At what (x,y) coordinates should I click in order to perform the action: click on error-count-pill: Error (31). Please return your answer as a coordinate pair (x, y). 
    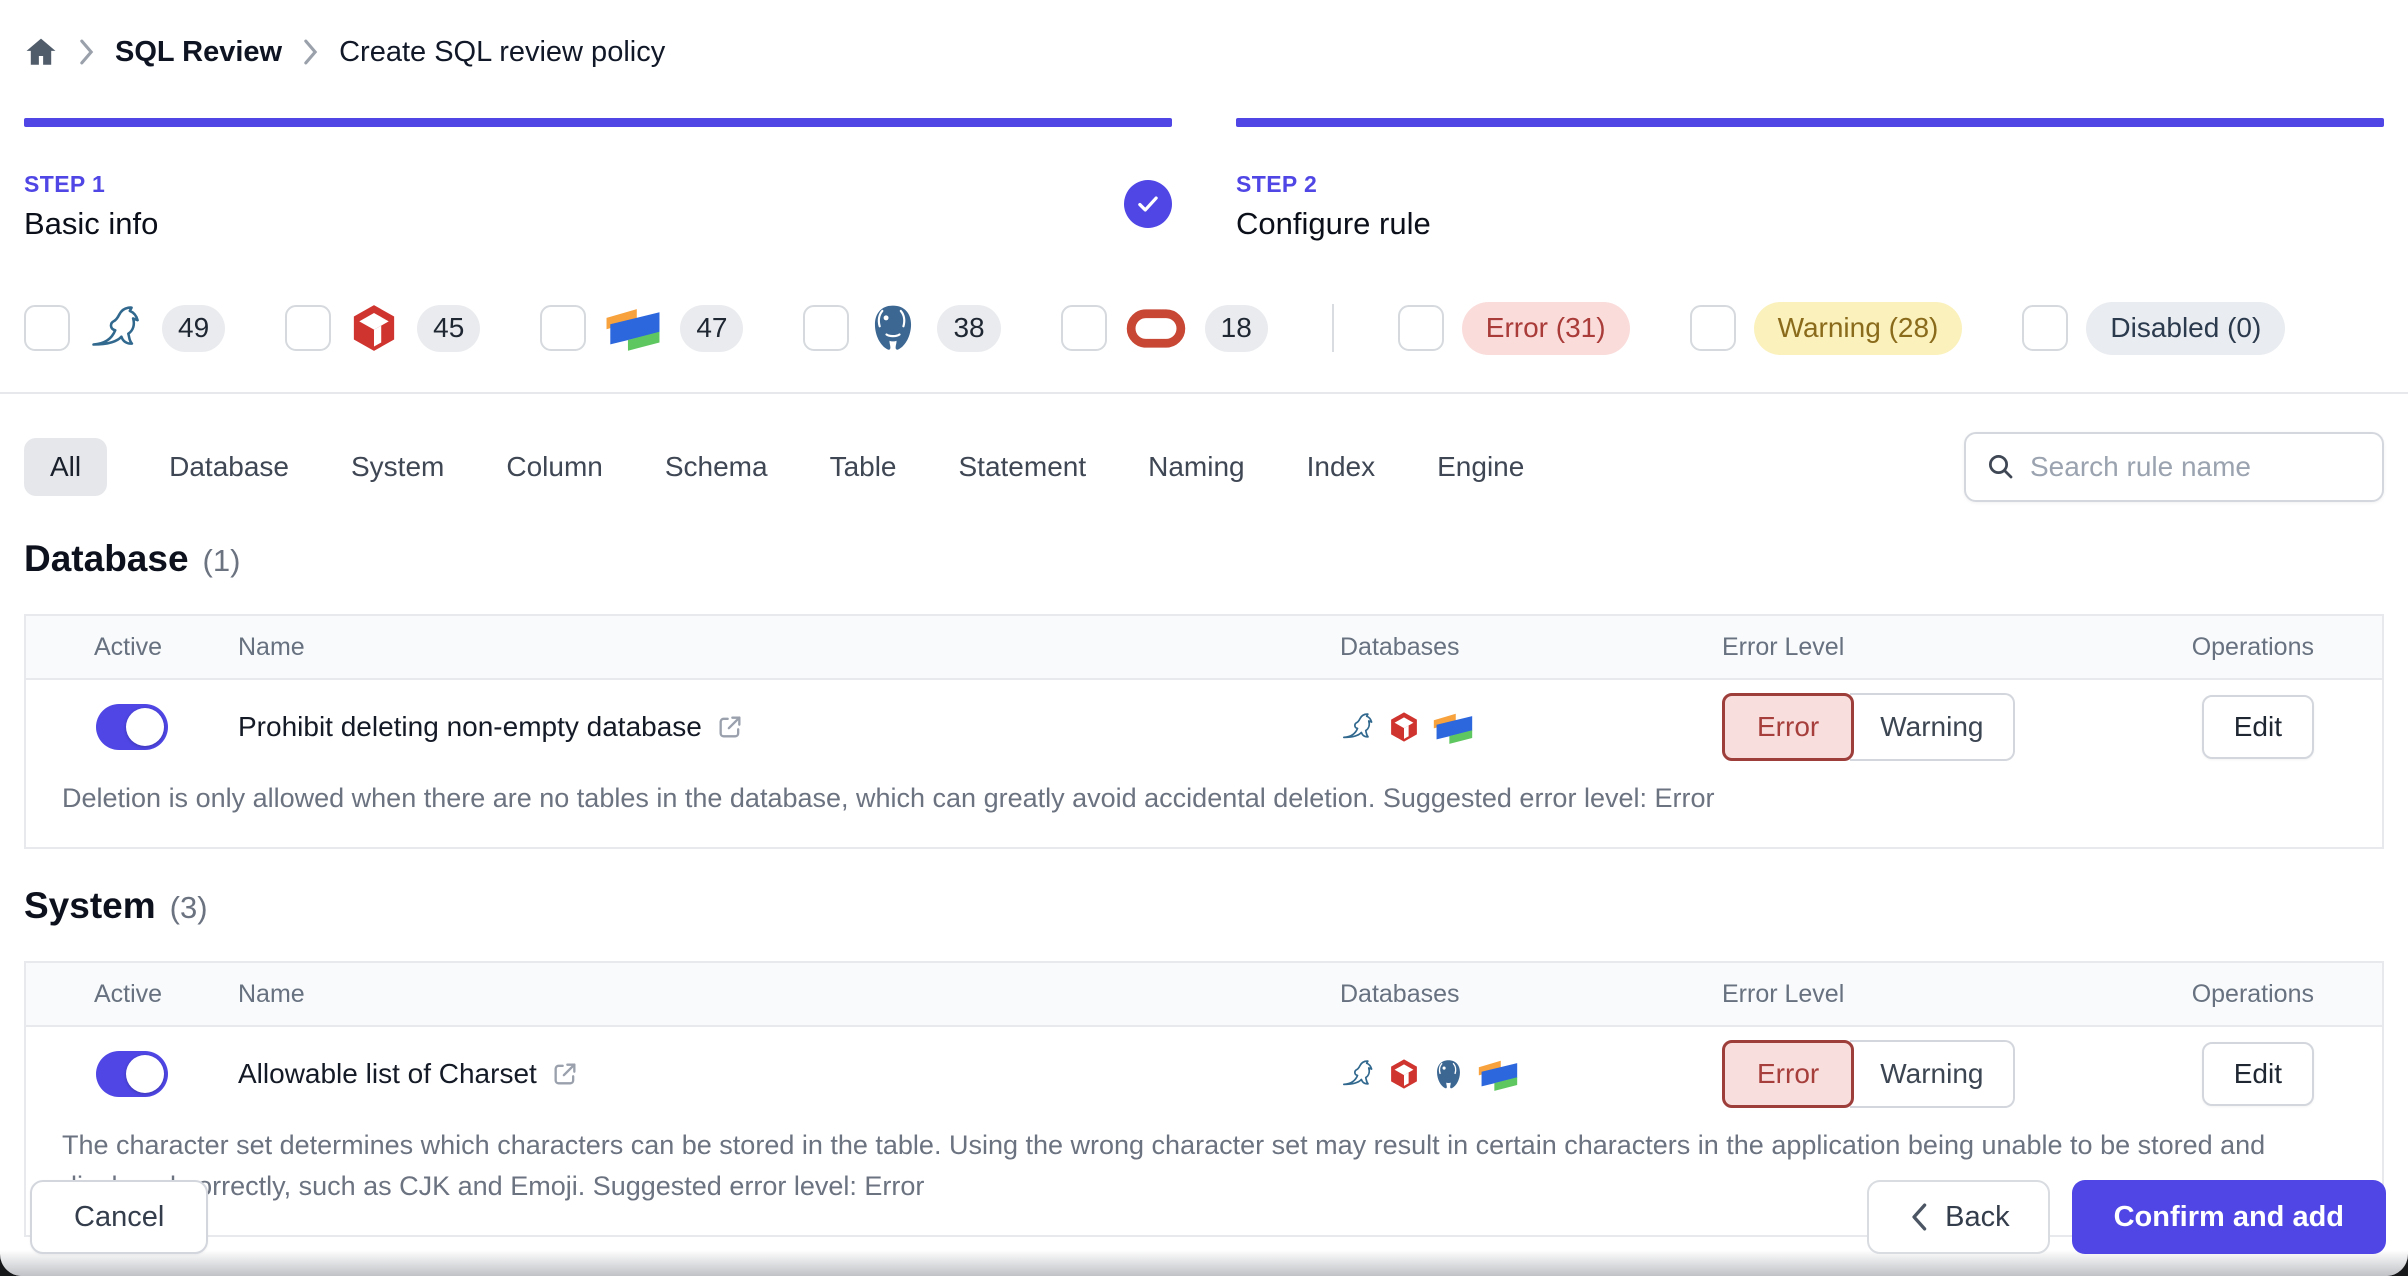
    Looking at the image, I should click on (1545, 328).